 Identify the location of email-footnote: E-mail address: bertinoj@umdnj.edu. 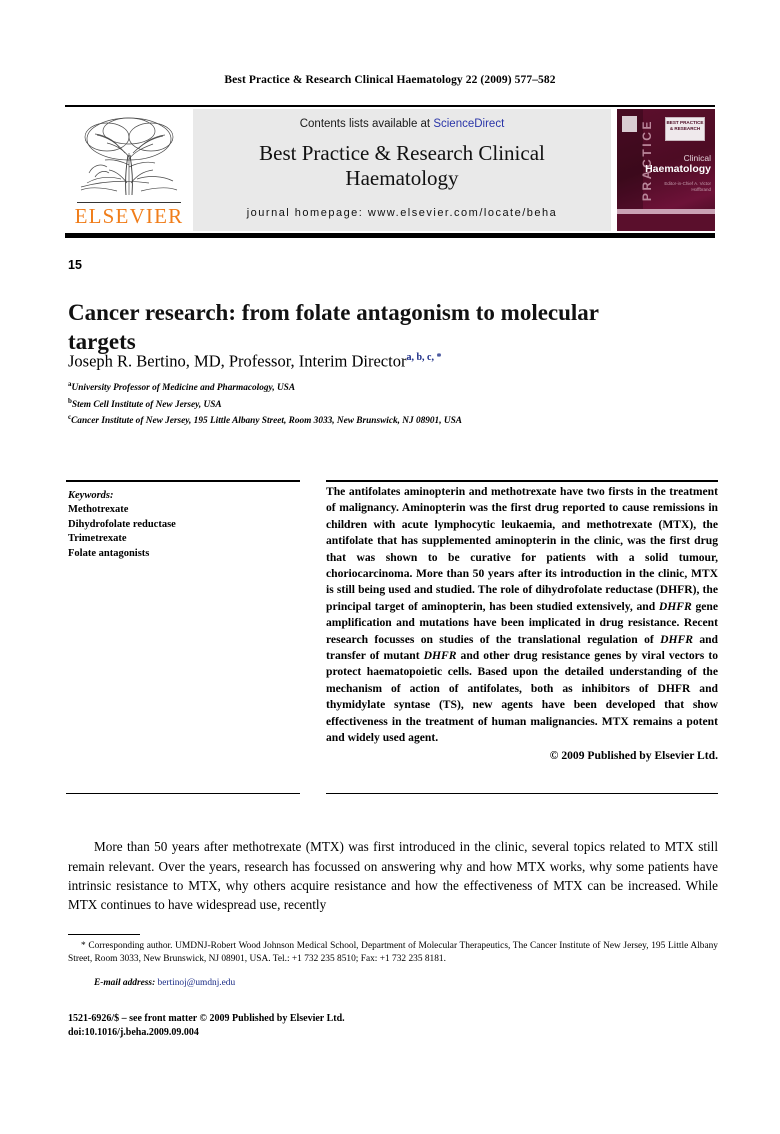
(393, 983).